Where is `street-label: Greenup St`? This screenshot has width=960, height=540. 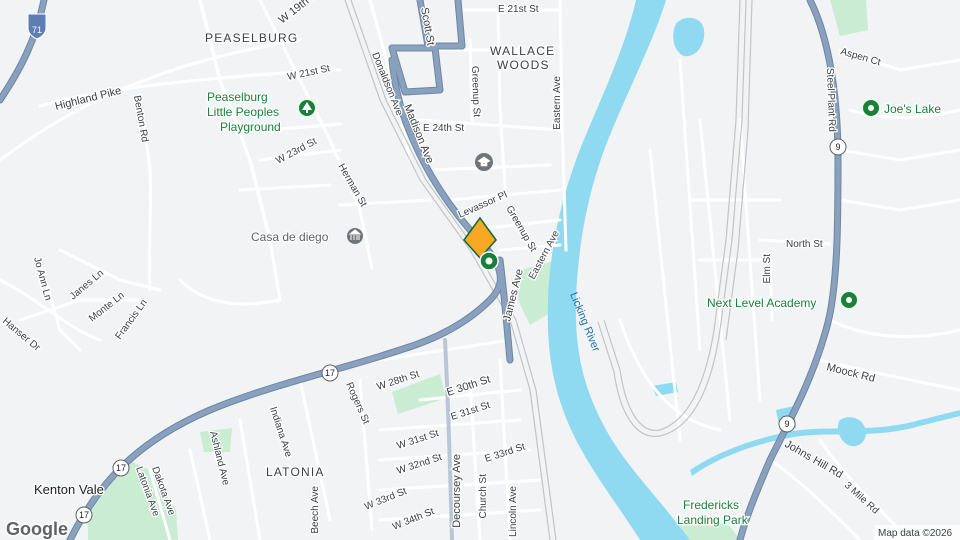 street-label: Greenup St is located at coordinates (475, 92).